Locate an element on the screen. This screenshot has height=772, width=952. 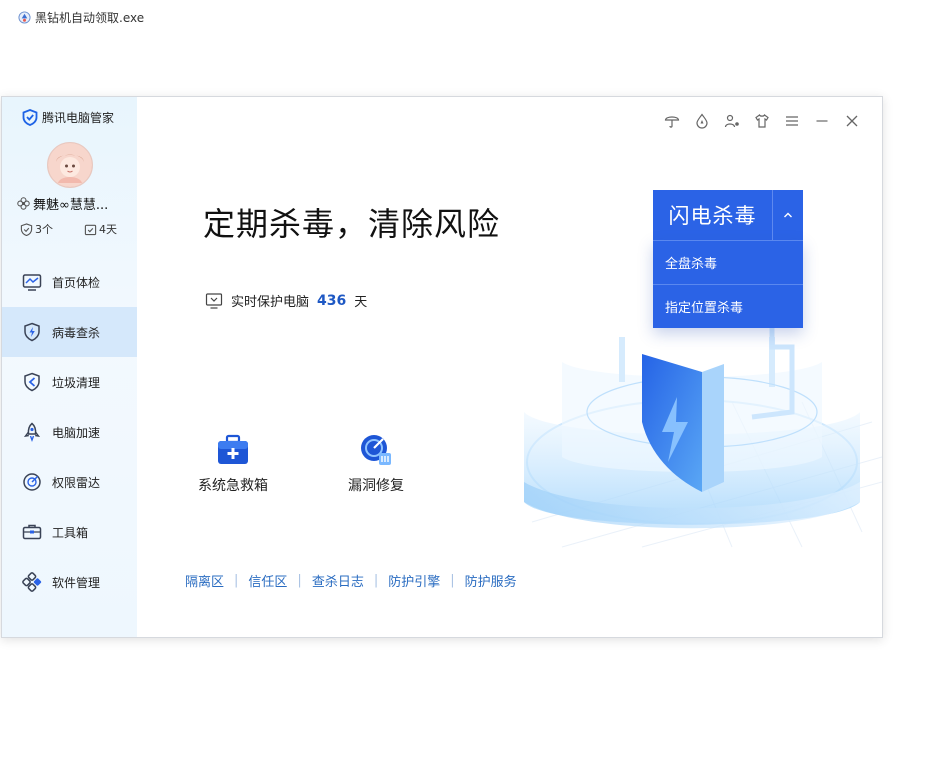
calendar-check-icon is located at coordinates (90, 229).